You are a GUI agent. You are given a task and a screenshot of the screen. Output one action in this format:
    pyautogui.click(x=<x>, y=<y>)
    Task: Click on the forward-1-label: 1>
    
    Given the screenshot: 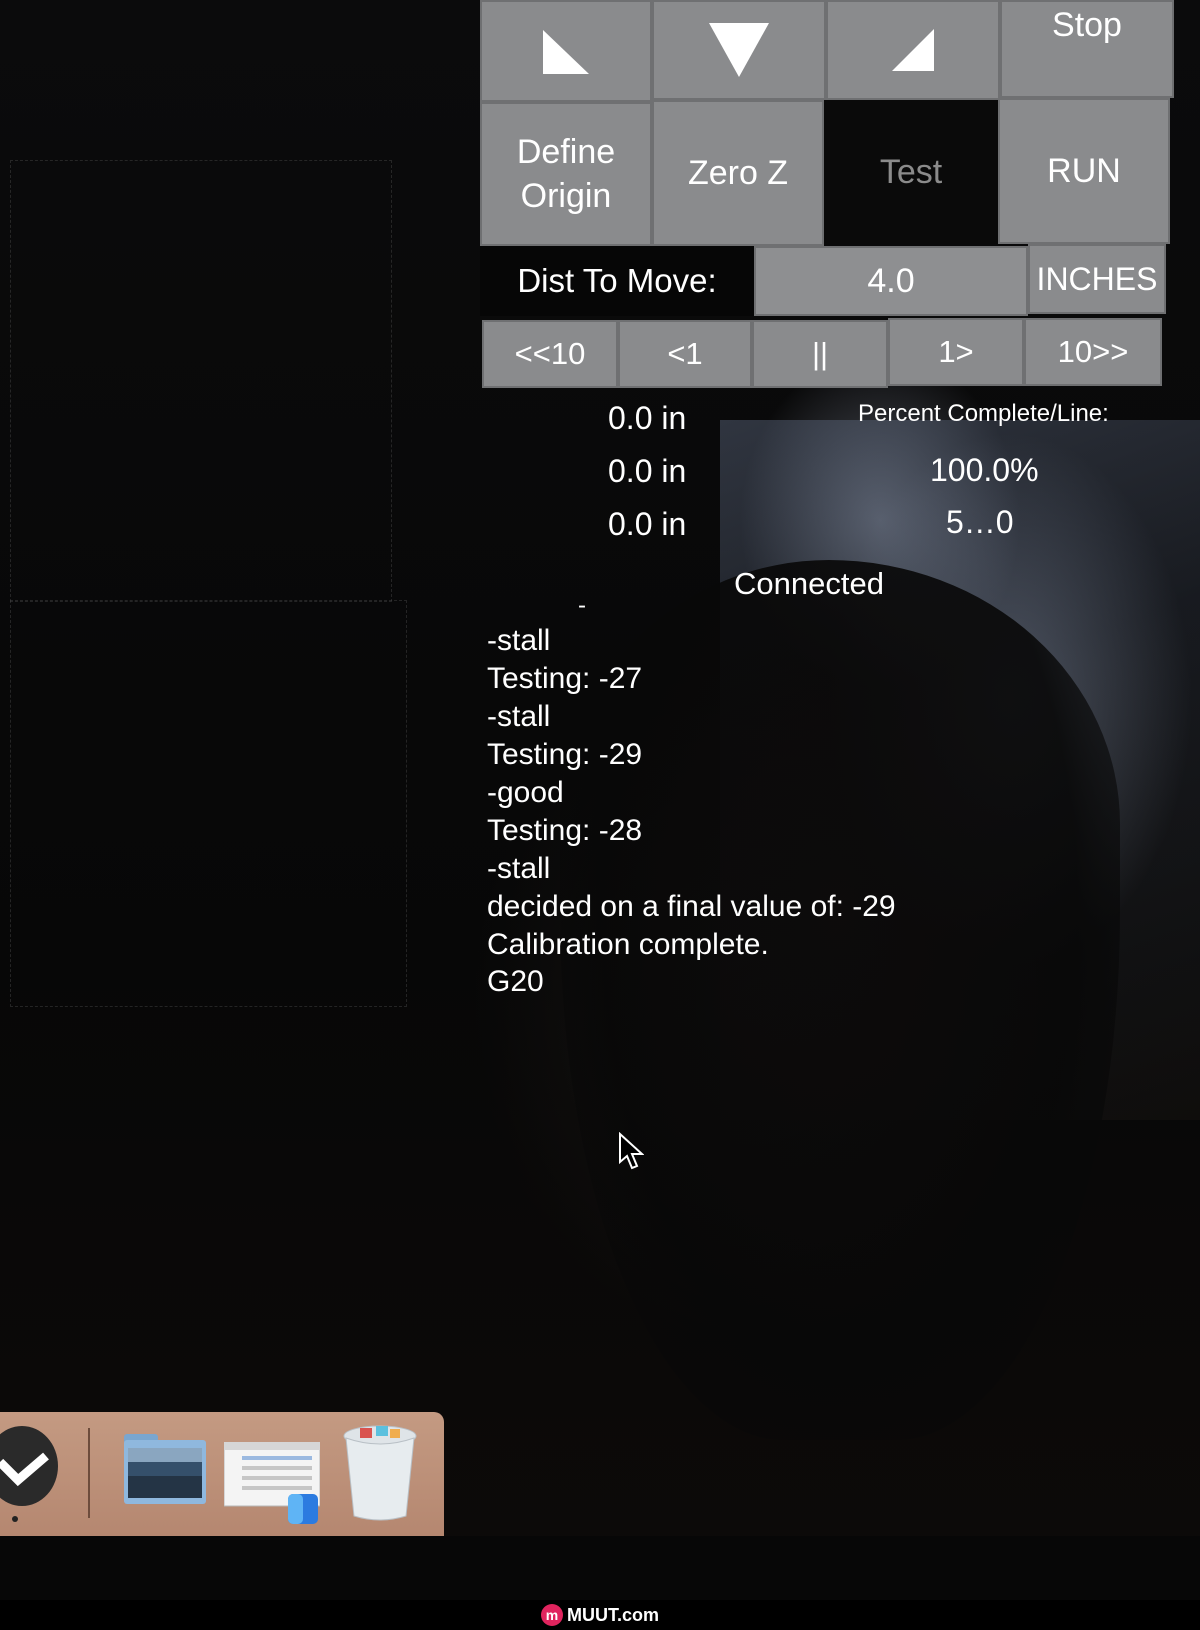 What is the action you would take?
    pyautogui.click(x=956, y=351)
    